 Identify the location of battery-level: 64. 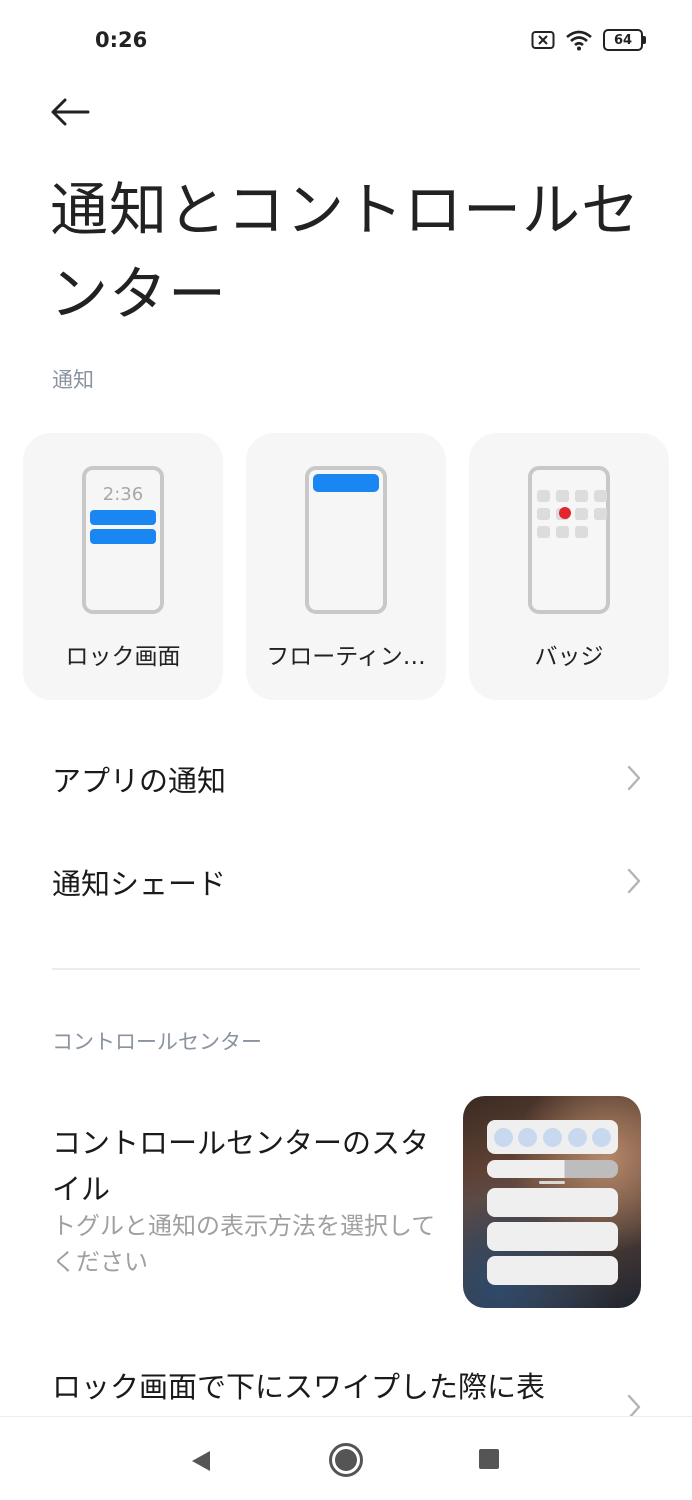
(623, 40).